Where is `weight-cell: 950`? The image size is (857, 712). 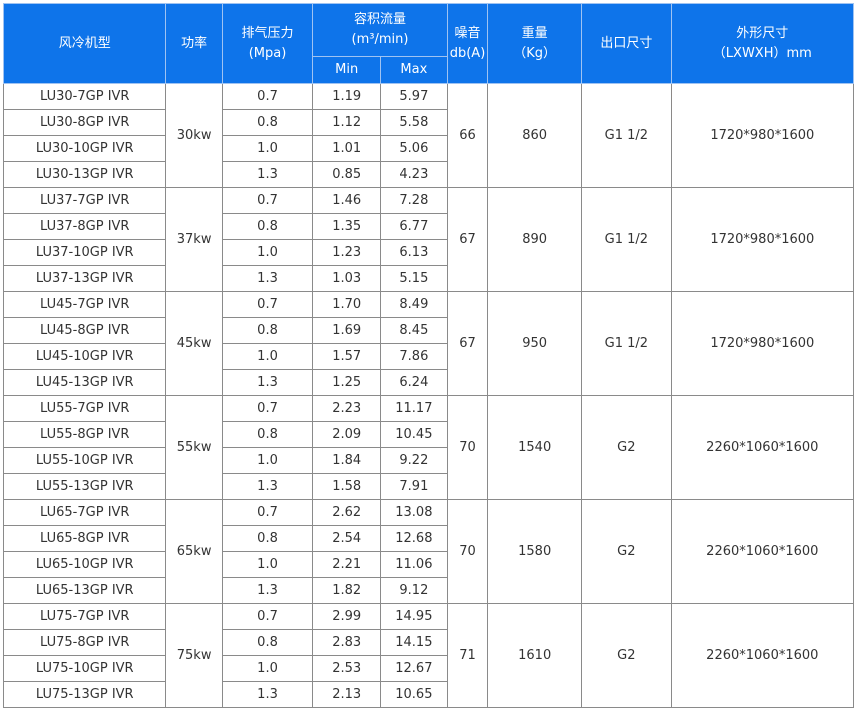
weight-cell: 950 is located at coordinates (535, 343).